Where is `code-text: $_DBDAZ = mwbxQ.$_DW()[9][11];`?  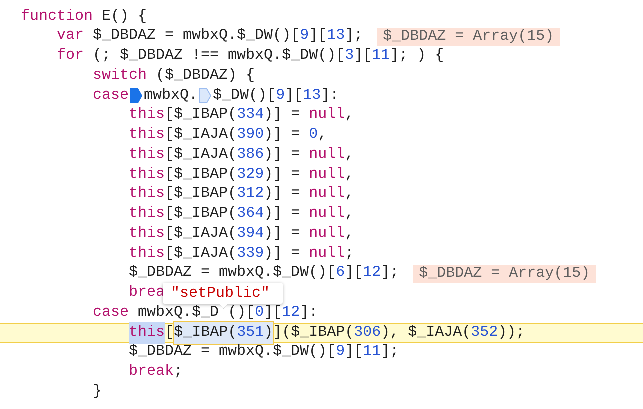
code-text: $_DBDAZ = mwbxQ.$_DW()[9][11]; is located at coordinates (264, 352).